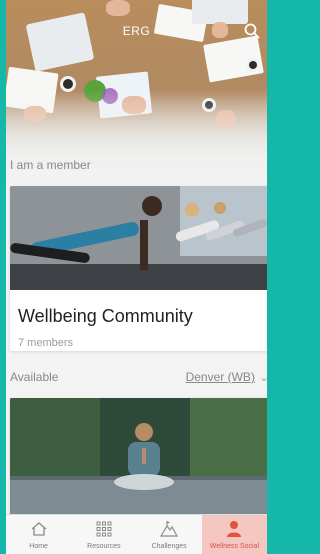 The image size is (320, 554). I want to click on location-dropdown-value: Denver (WB), so click(220, 377).